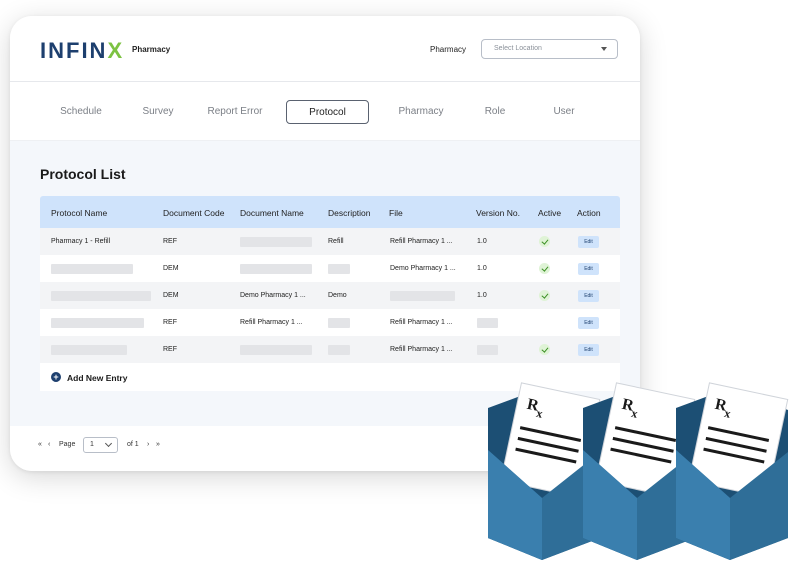 Image resolution: width=800 pixels, height=577 pixels. What do you see at coordinates (336, 241) in the screenshot?
I see `cell-description: Refill` at bounding box center [336, 241].